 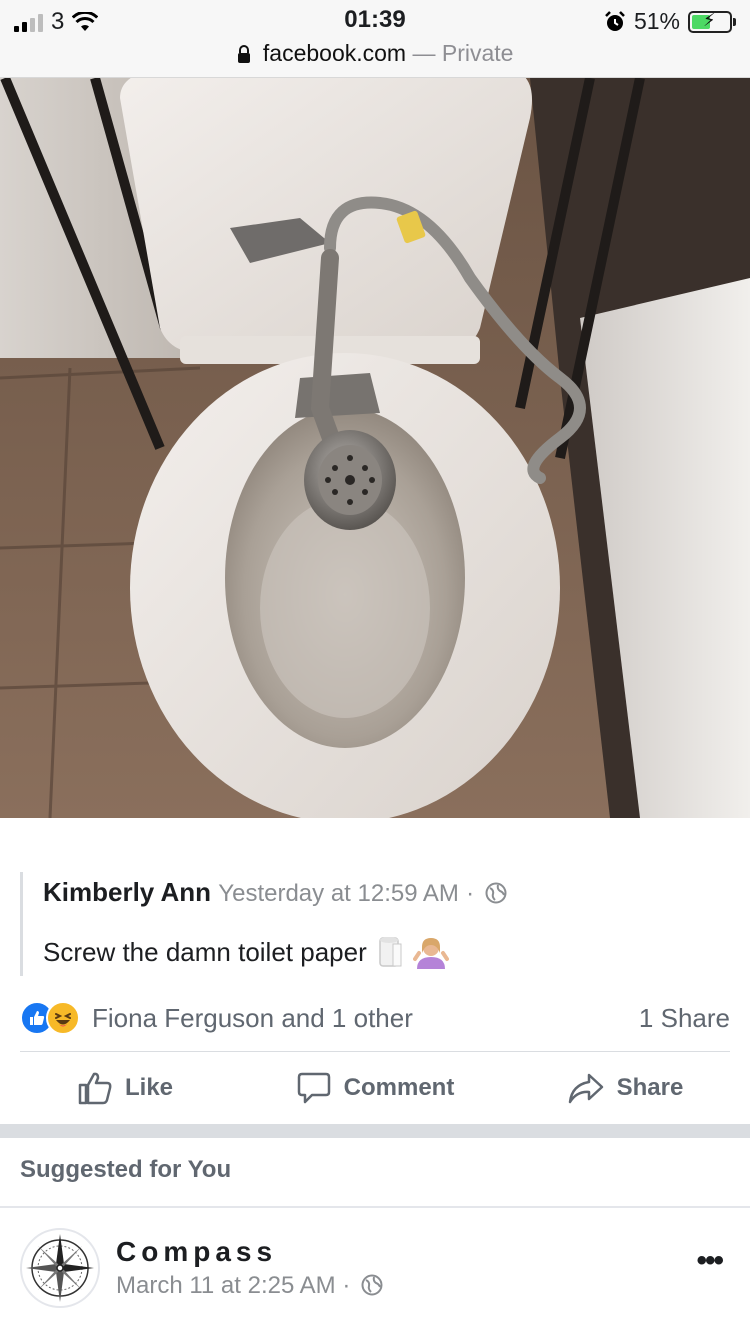 I want to click on lock-icon, so click(x=243, y=54).